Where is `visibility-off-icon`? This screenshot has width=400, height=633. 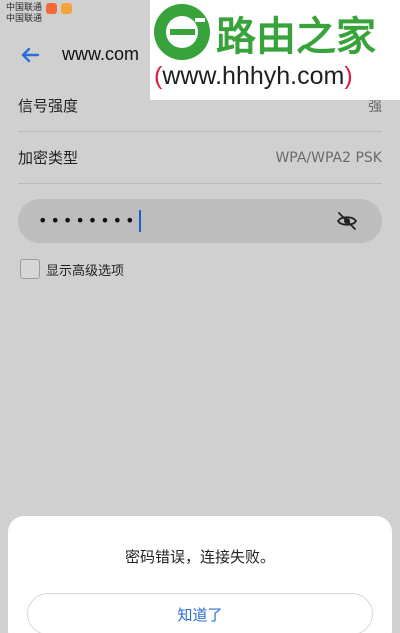 visibility-off-icon is located at coordinates (347, 221).